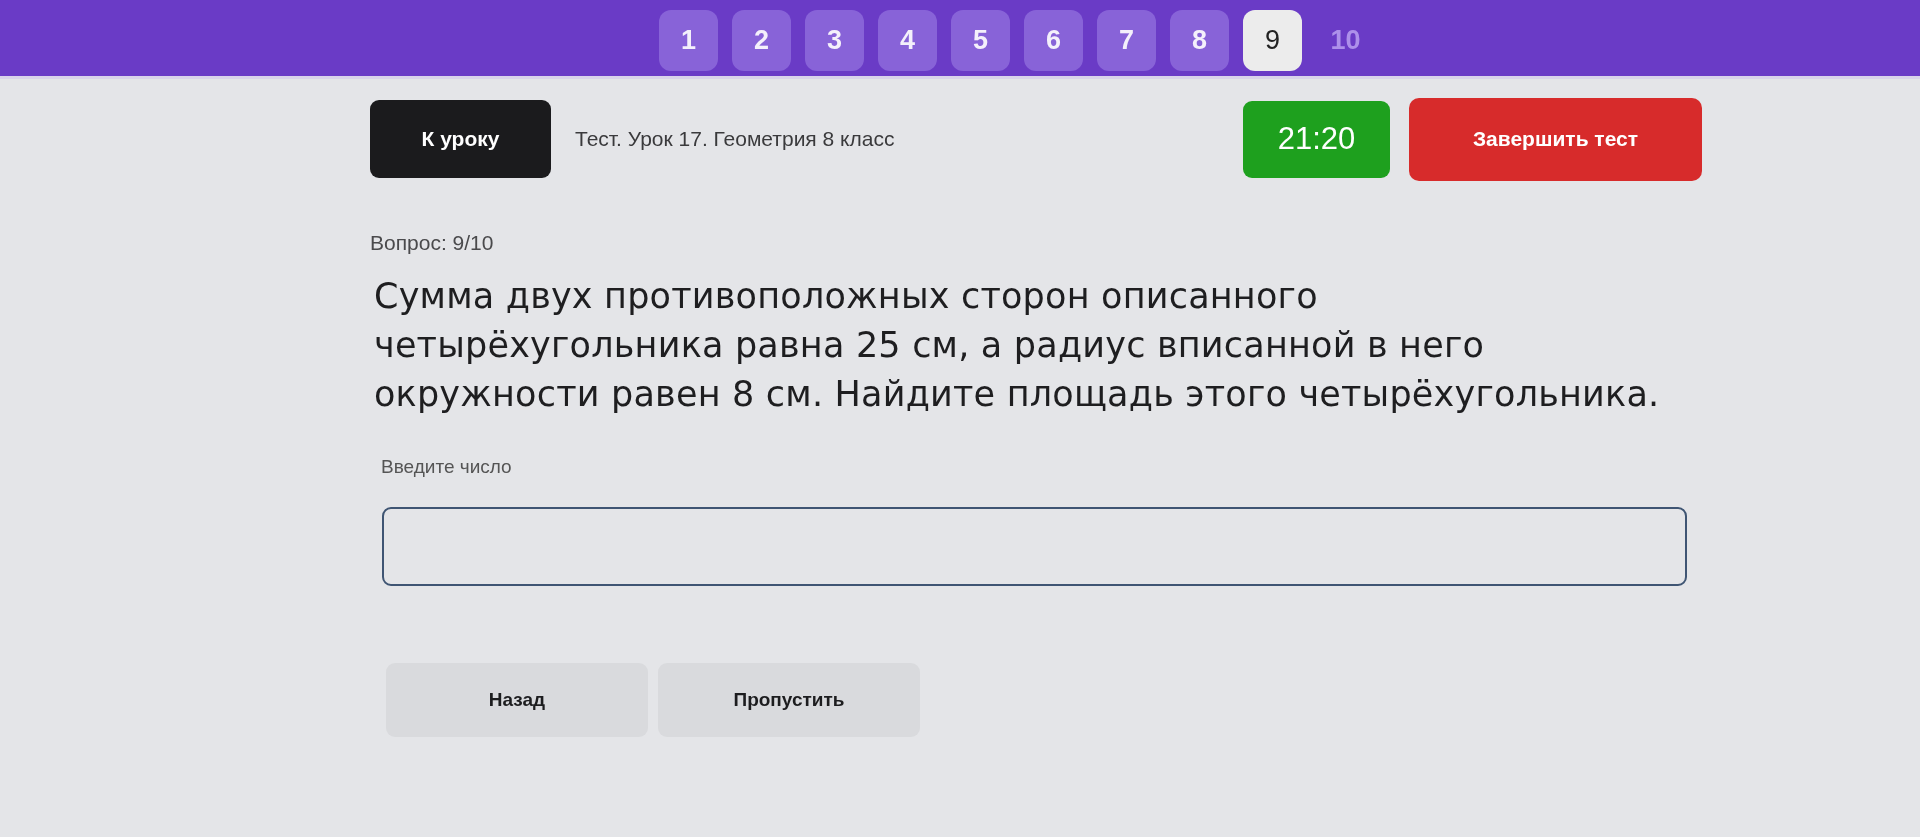  What do you see at coordinates (980, 40) in the screenshot?
I see `question-number-tab: 5` at bounding box center [980, 40].